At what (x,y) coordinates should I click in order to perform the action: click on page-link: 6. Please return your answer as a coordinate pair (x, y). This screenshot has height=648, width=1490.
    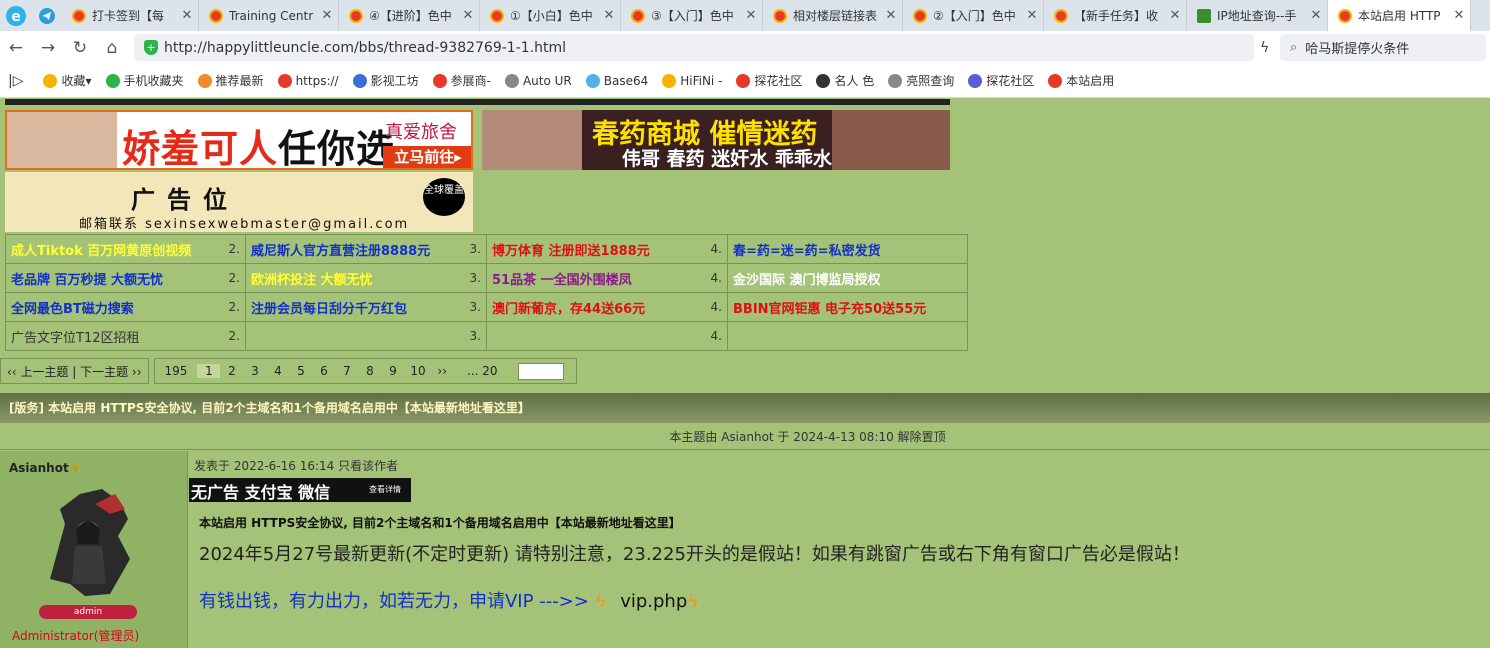
    Looking at the image, I should click on (323, 371).